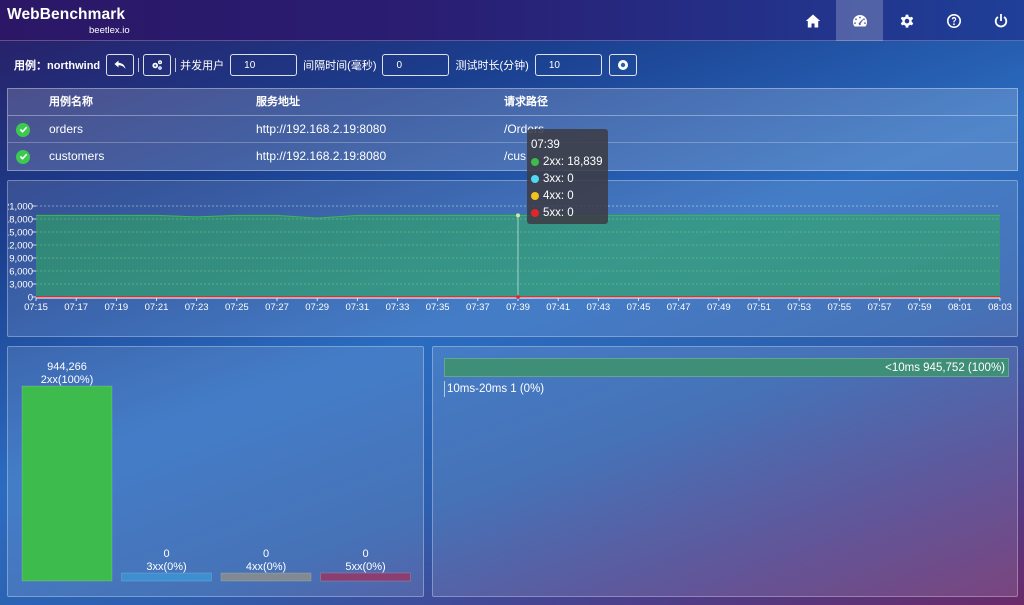  What do you see at coordinates (945, 368) in the screenshot?
I see `latency-bar-label: <10ms 945,752 (100%)` at bounding box center [945, 368].